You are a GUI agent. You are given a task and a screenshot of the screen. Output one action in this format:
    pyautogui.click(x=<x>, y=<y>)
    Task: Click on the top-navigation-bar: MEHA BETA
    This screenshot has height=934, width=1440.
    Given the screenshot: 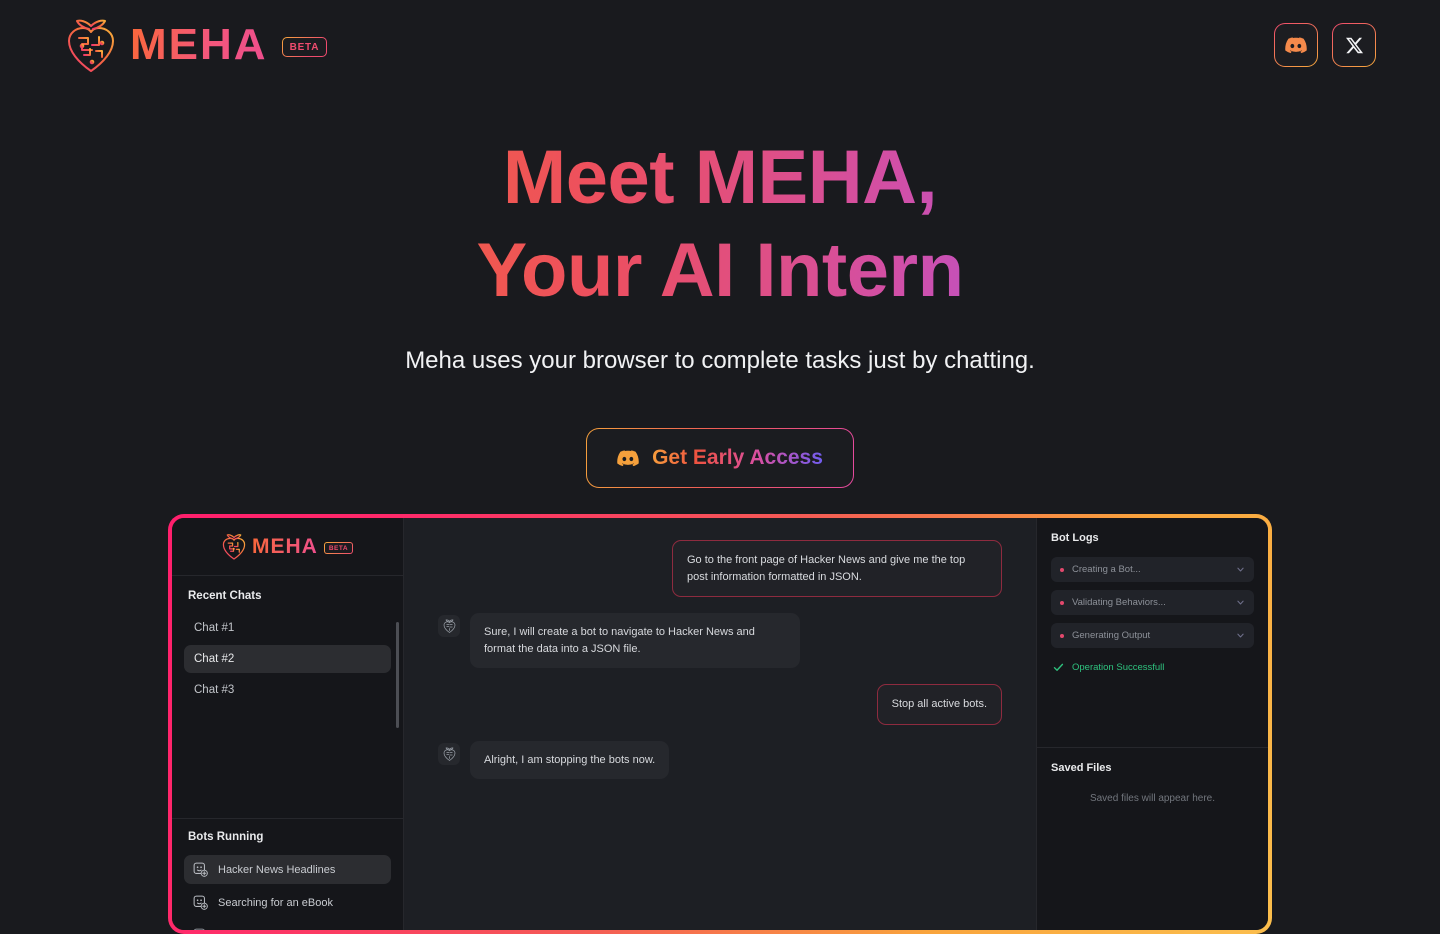 What is the action you would take?
    pyautogui.click(x=720, y=45)
    